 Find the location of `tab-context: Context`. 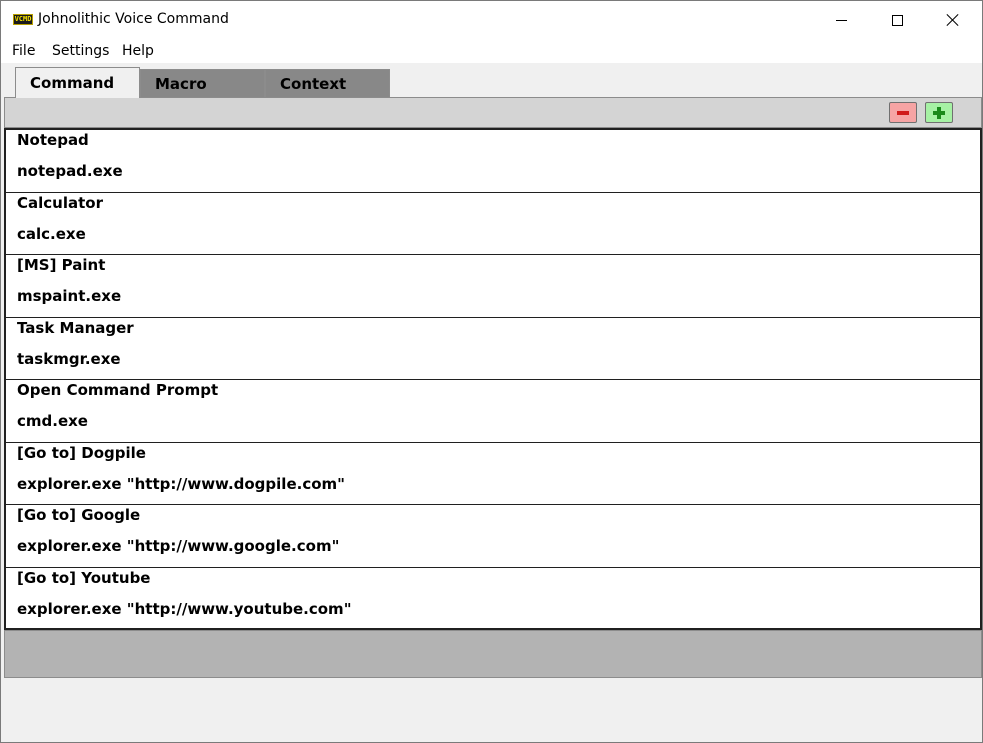

tab-context: Context is located at coordinates (327, 83).